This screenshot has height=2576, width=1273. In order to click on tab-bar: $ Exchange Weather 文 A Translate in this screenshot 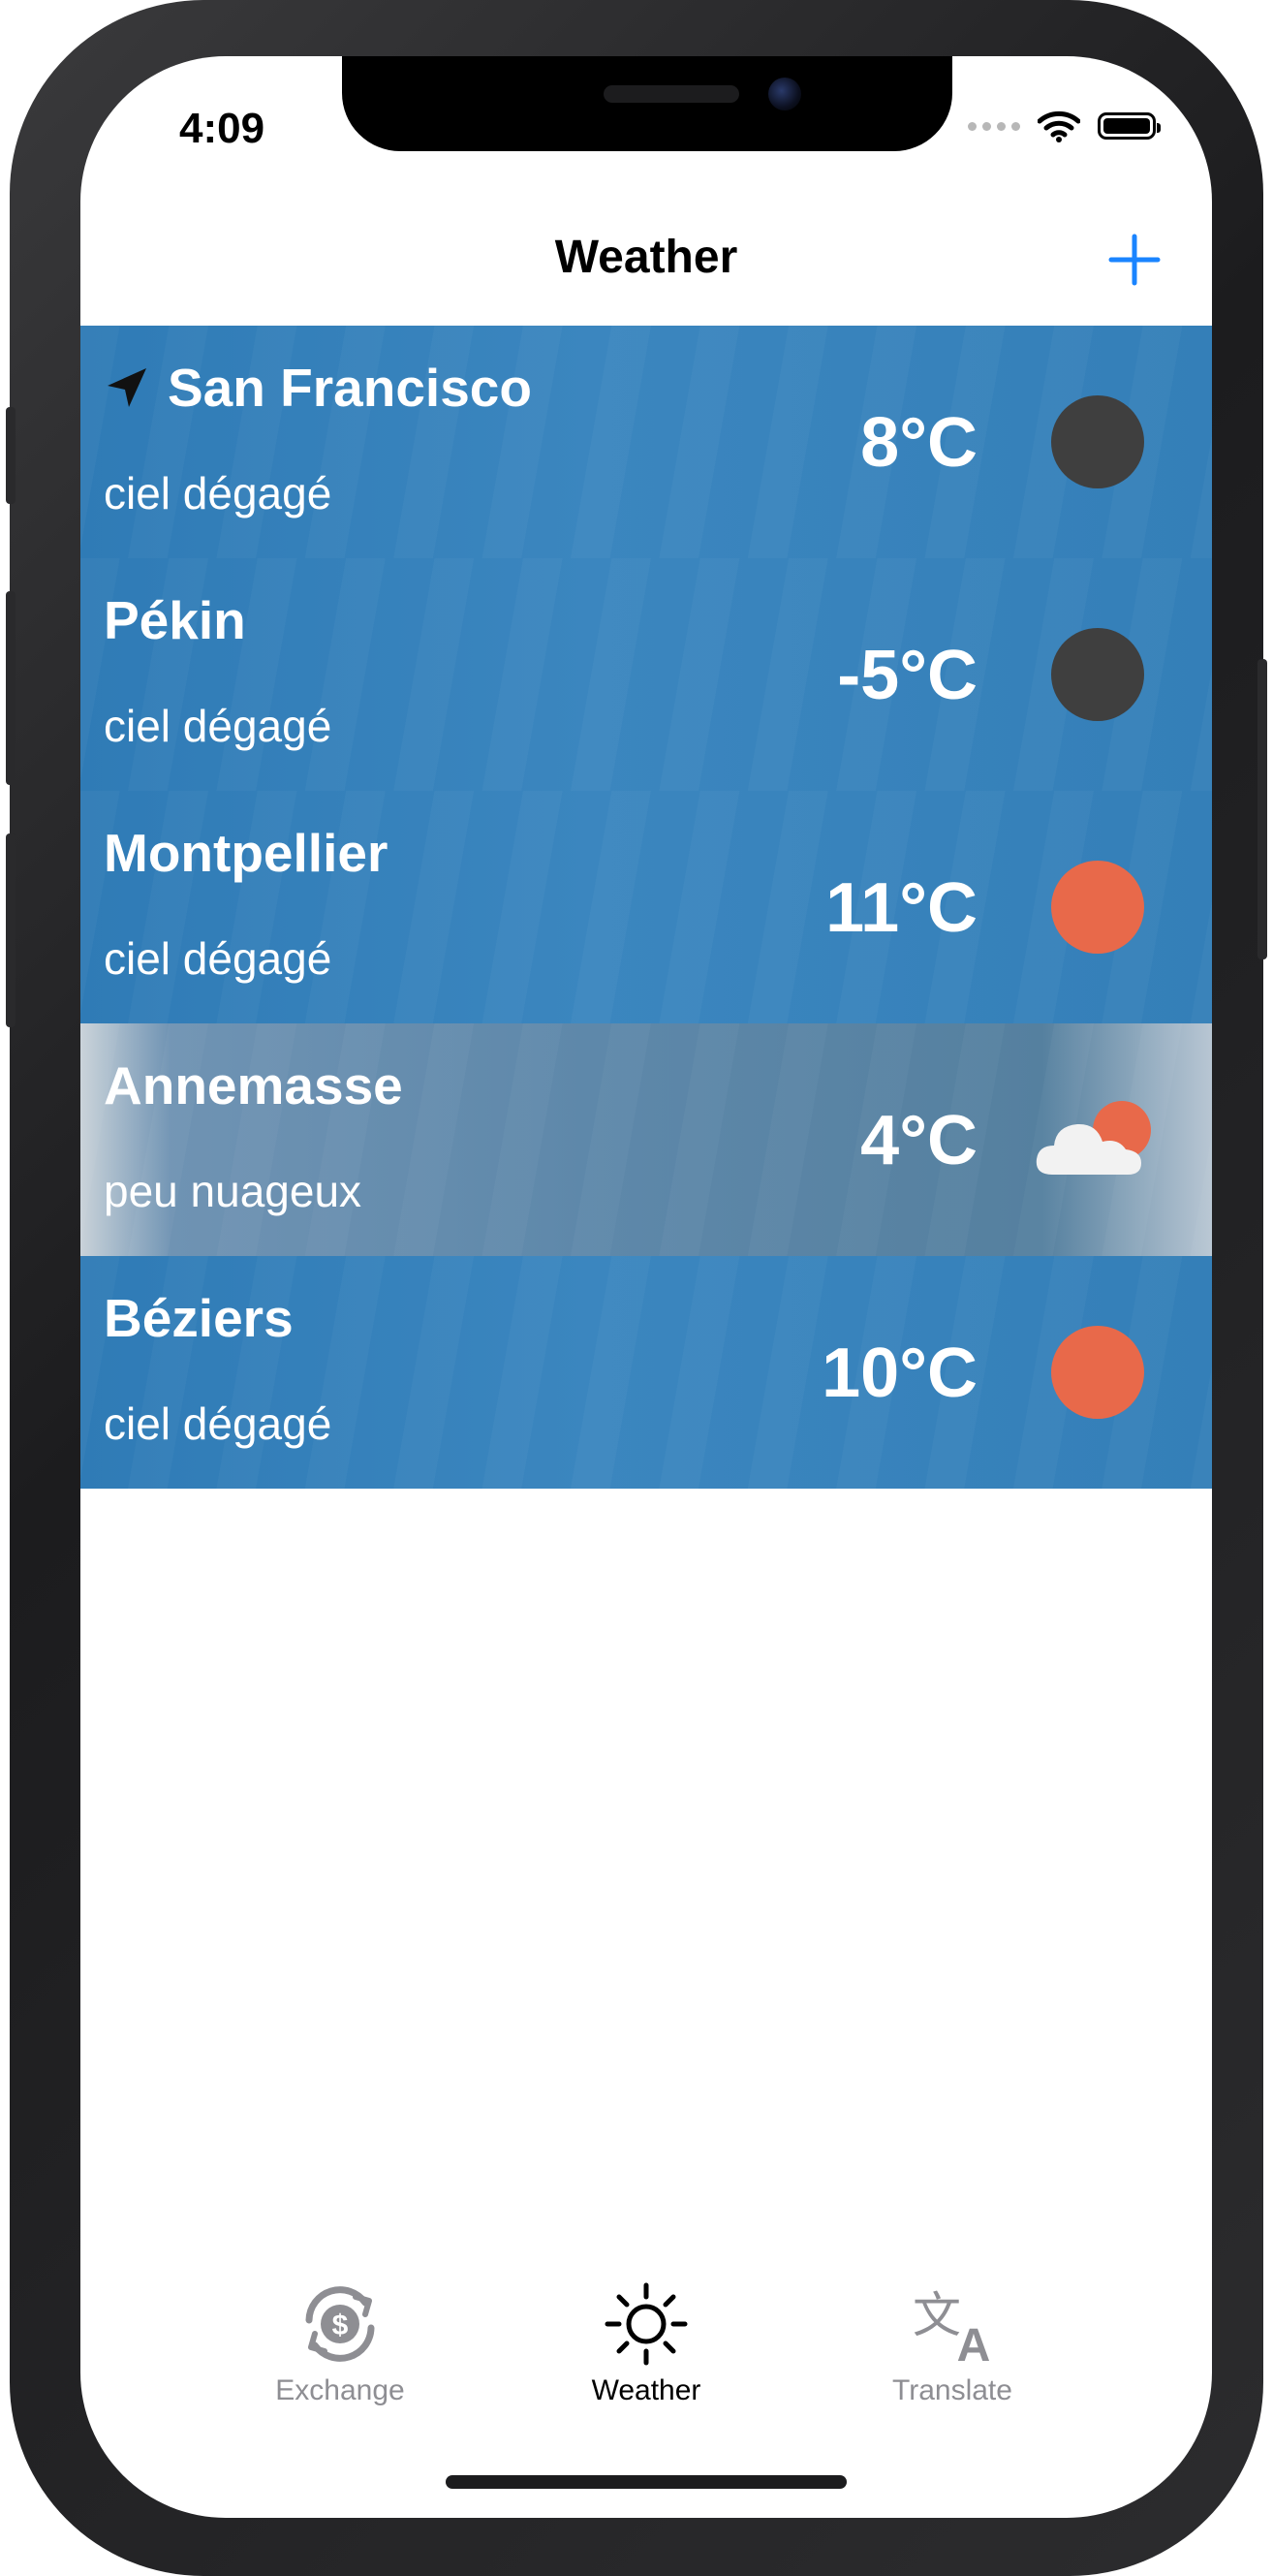, I will do `click(646, 2353)`.